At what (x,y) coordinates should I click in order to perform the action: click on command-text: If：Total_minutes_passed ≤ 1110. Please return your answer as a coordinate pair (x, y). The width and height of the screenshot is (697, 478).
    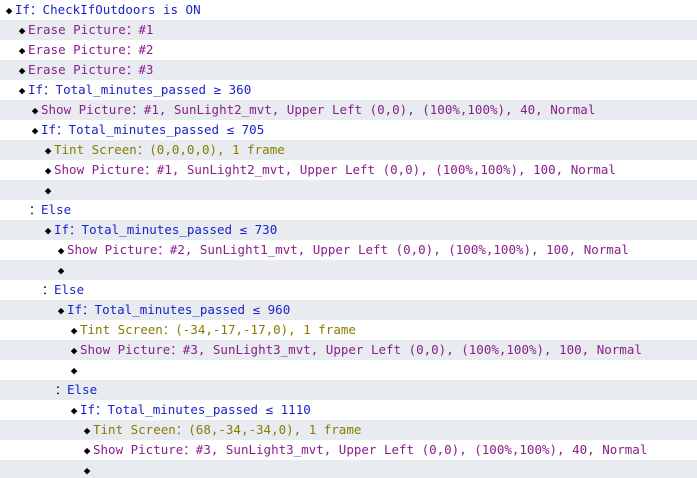
    Looking at the image, I should click on (195, 409).